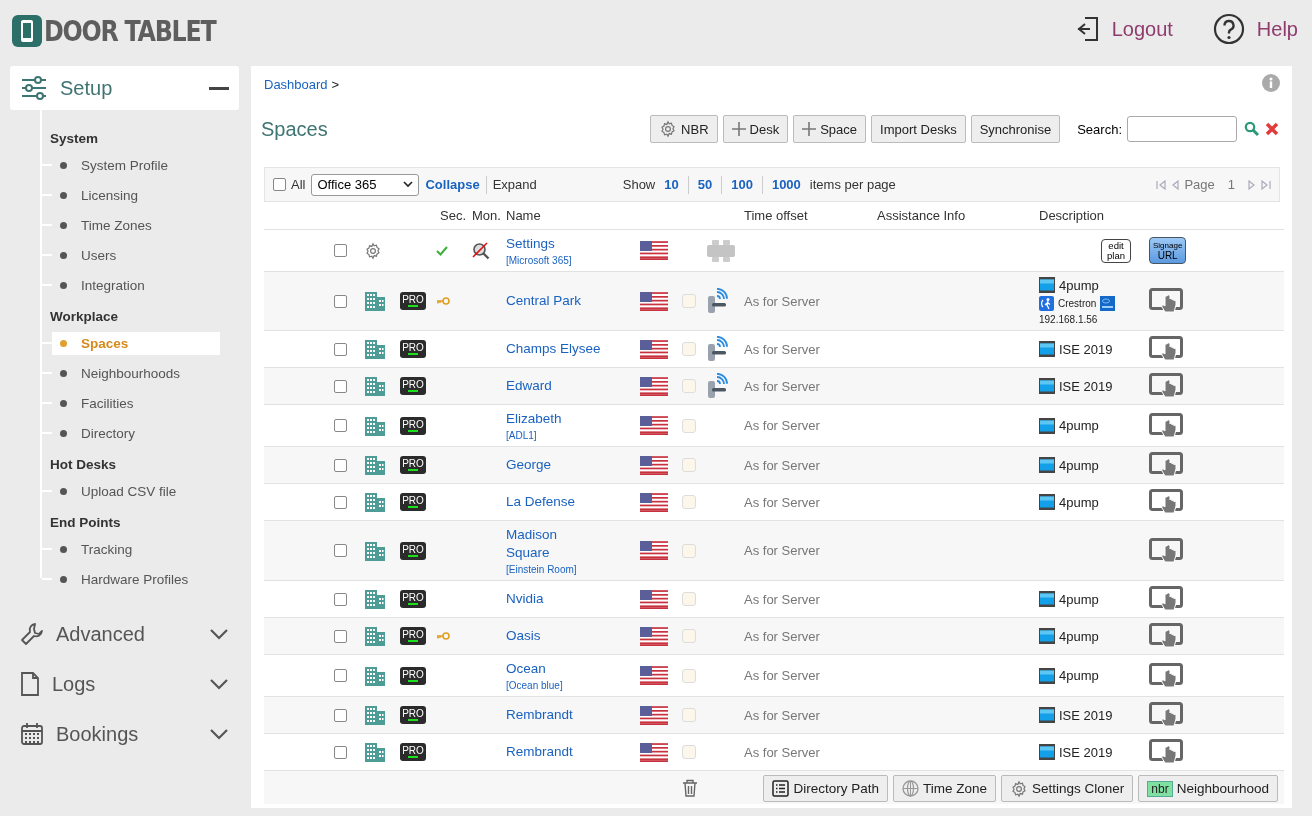 This screenshot has width=1312, height=816. What do you see at coordinates (1116, 250) in the screenshot?
I see `edit-plan-button: edit plan` at bounding box center [1116, 250].